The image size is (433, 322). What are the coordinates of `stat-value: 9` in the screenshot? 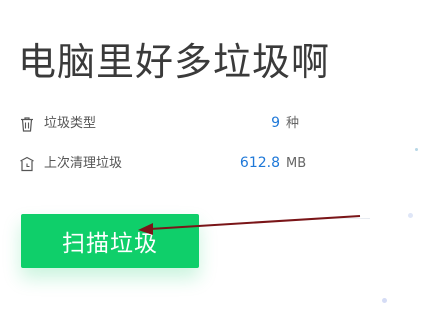 It's located at (275, 123).